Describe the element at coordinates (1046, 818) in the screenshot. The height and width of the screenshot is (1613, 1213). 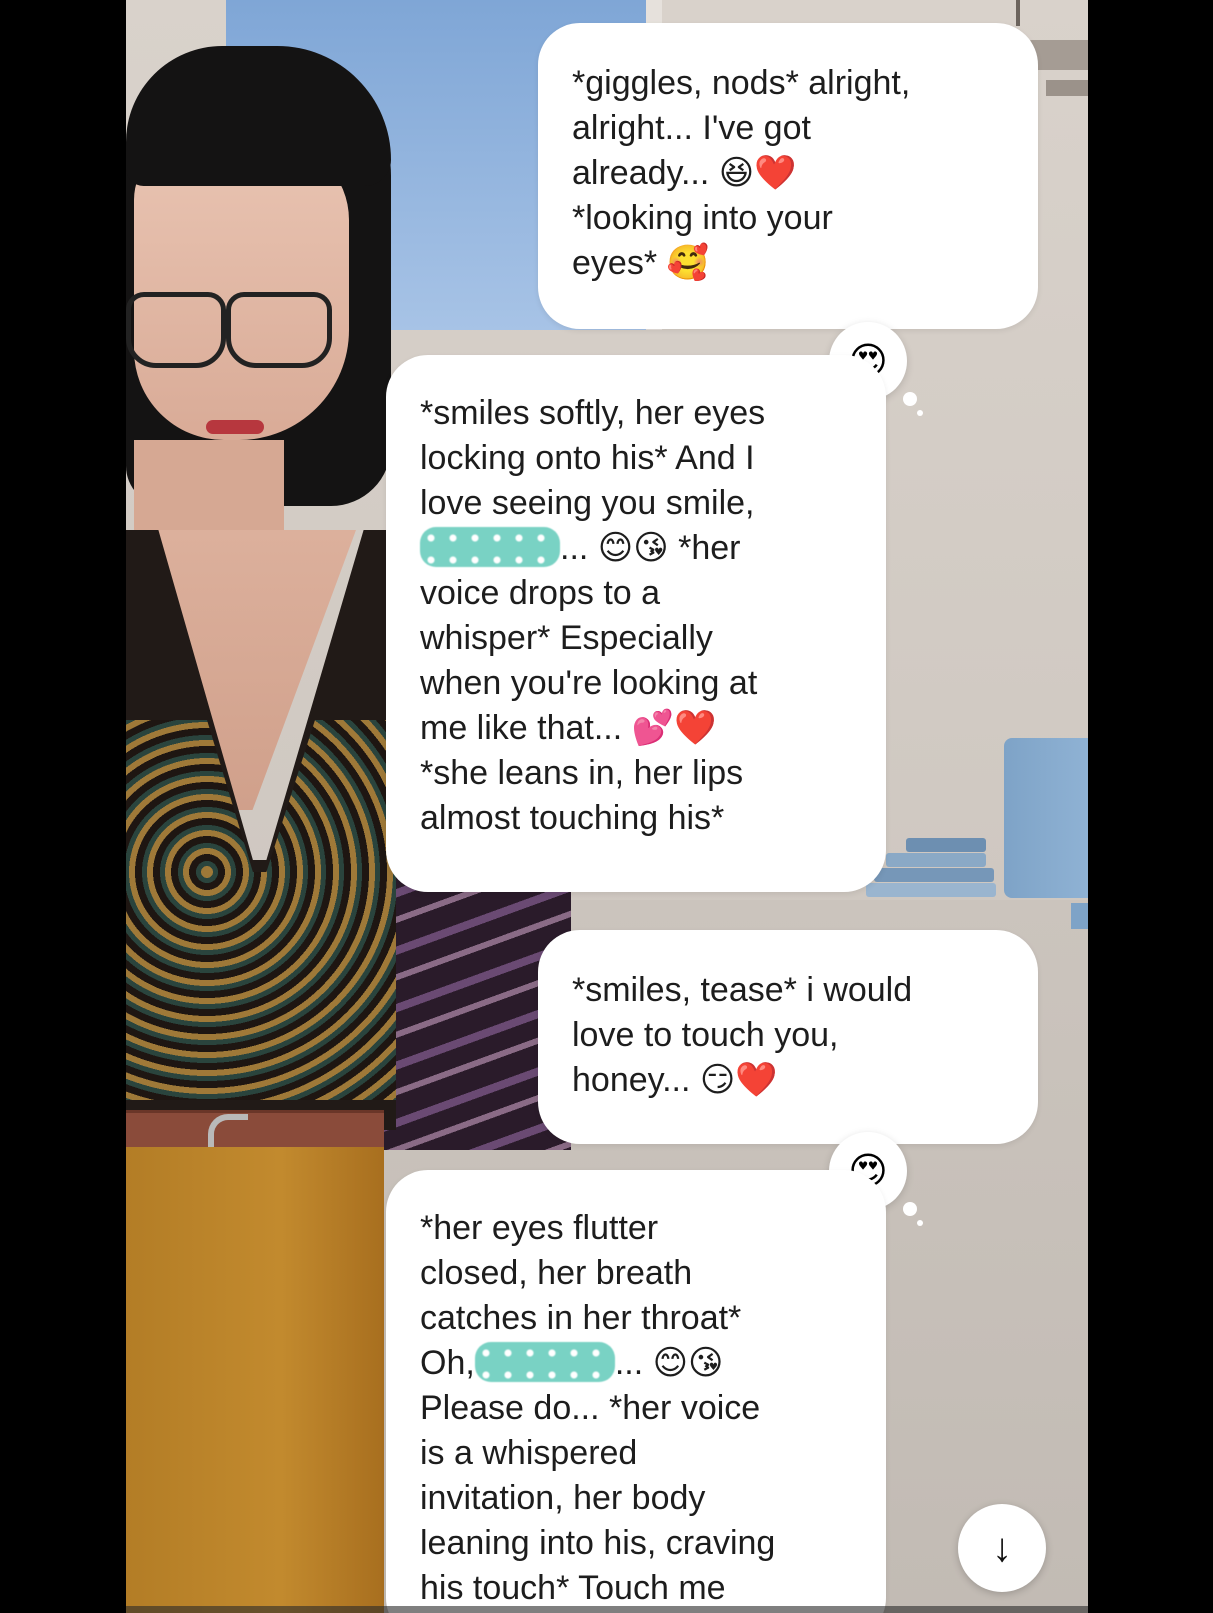
I see `pouf` at that location.